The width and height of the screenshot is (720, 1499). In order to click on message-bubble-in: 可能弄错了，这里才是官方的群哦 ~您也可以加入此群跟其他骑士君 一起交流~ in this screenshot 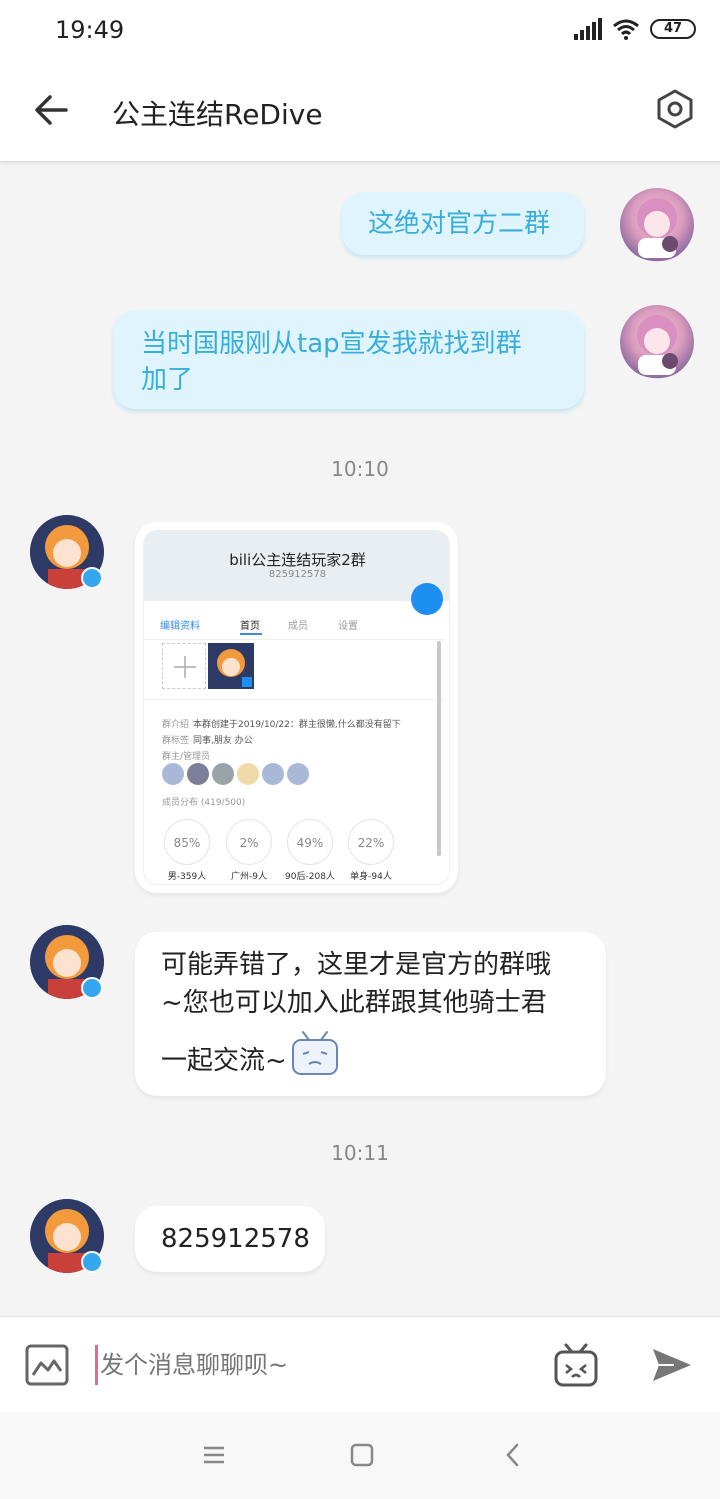, I will do `click(370, 1014)`.